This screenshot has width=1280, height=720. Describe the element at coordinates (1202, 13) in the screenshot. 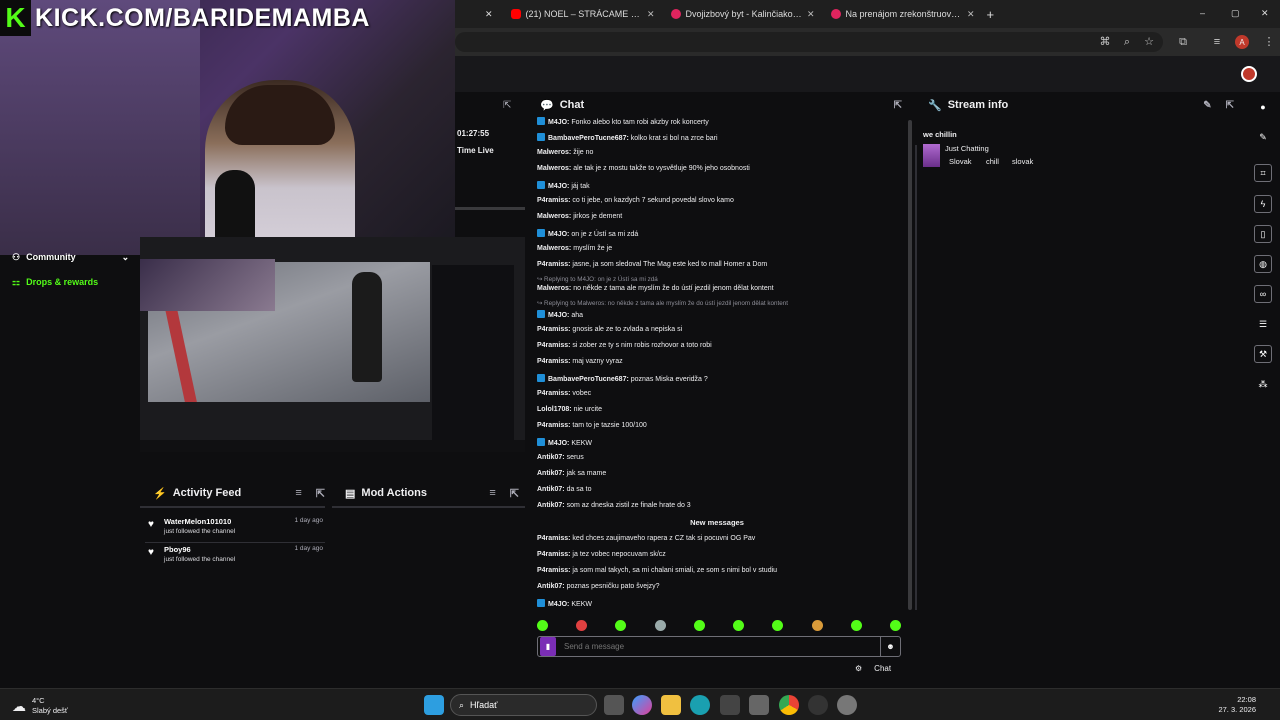

I see `minimize-button: –` at that location.